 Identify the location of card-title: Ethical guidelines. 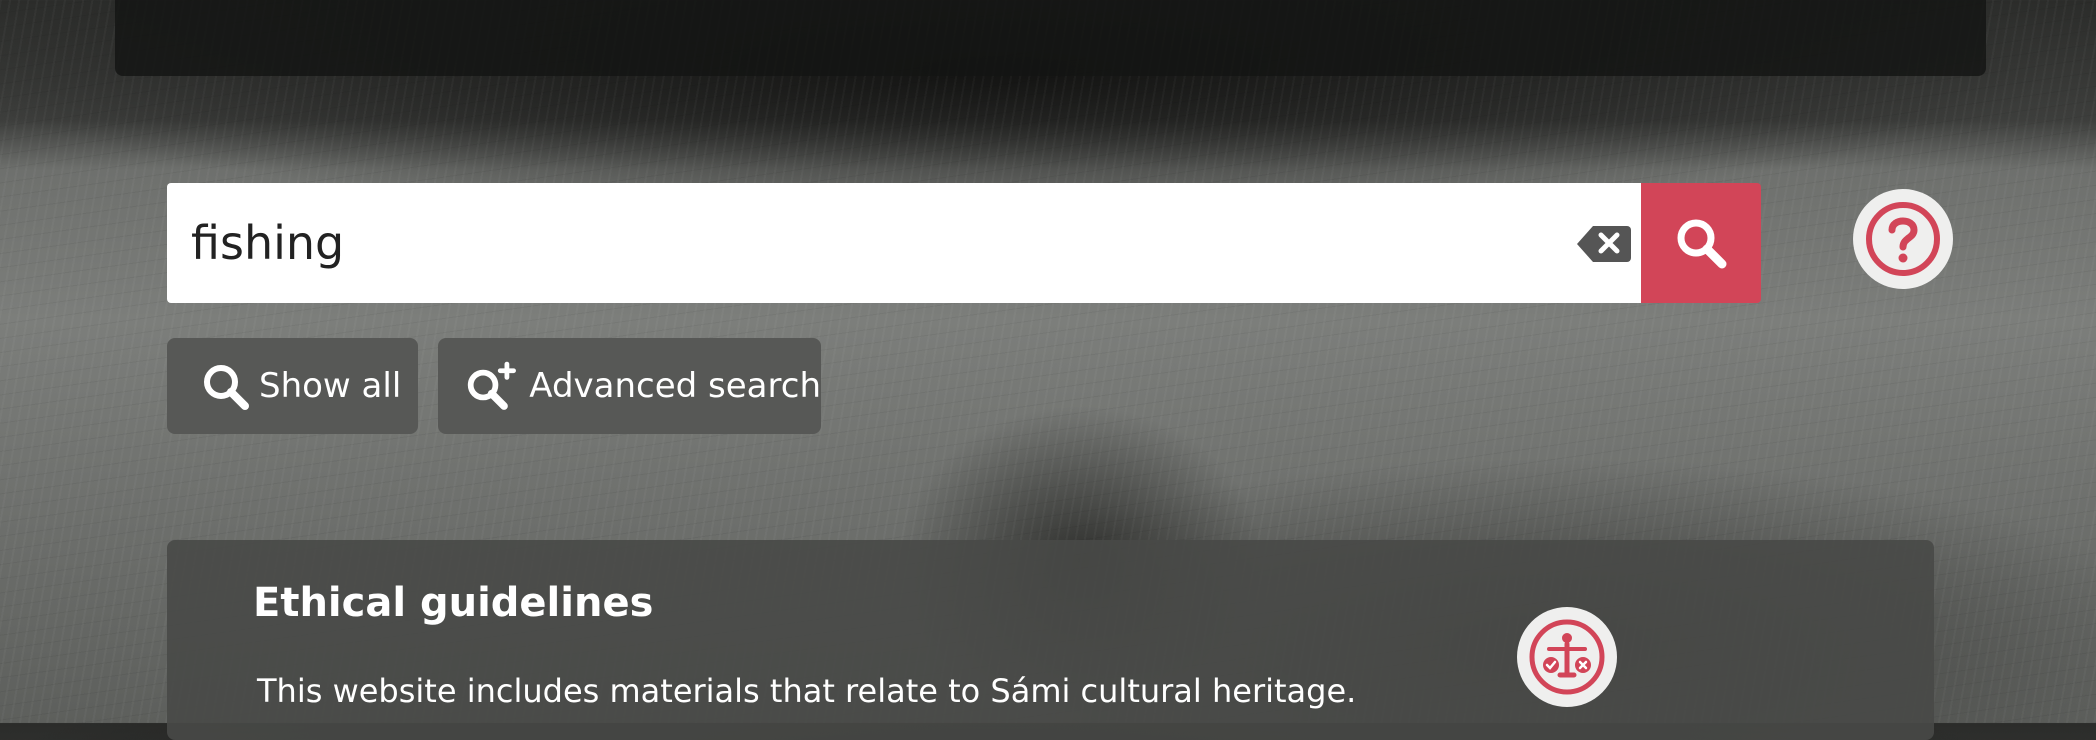
(453, 603).